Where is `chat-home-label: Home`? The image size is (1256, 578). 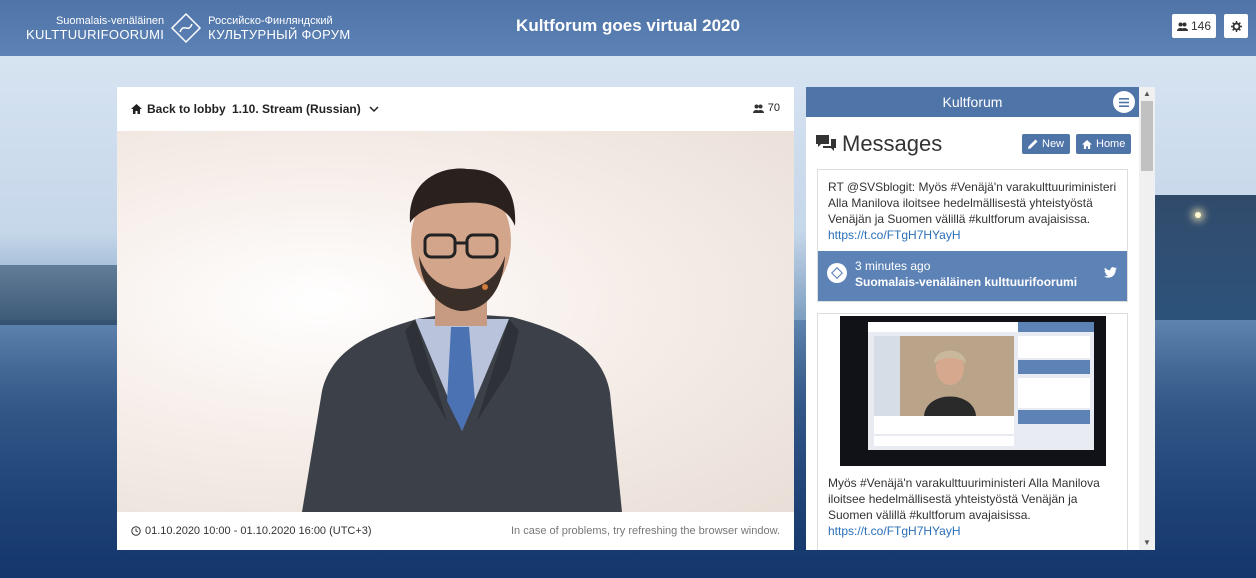
chat-home-label: Home is located at coordinates (1111, 144).